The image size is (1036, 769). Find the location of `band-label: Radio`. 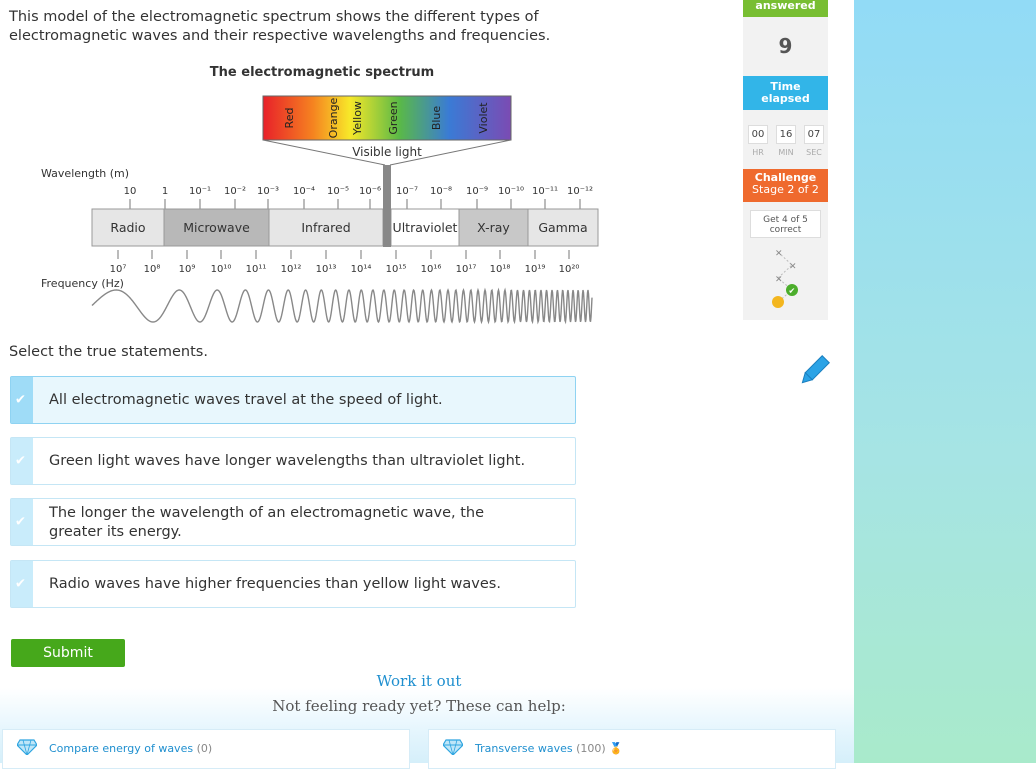

band-label: Radio is located at coordinates (127, 227).